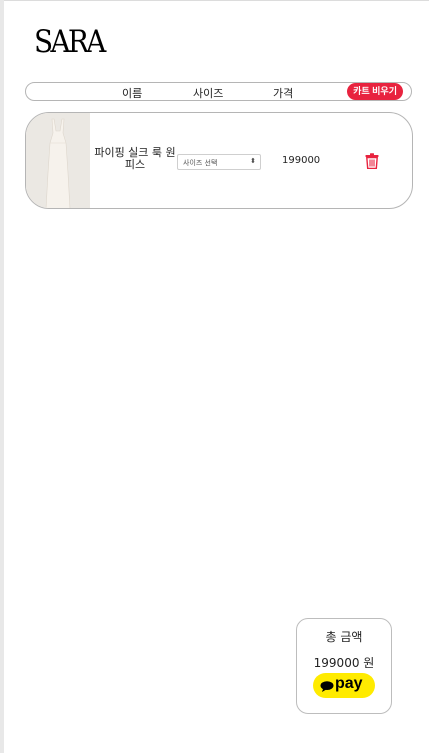 The width and height of the screenshot is (429, 753). I want to click on column-header-price: 가격, so click(283, 93).